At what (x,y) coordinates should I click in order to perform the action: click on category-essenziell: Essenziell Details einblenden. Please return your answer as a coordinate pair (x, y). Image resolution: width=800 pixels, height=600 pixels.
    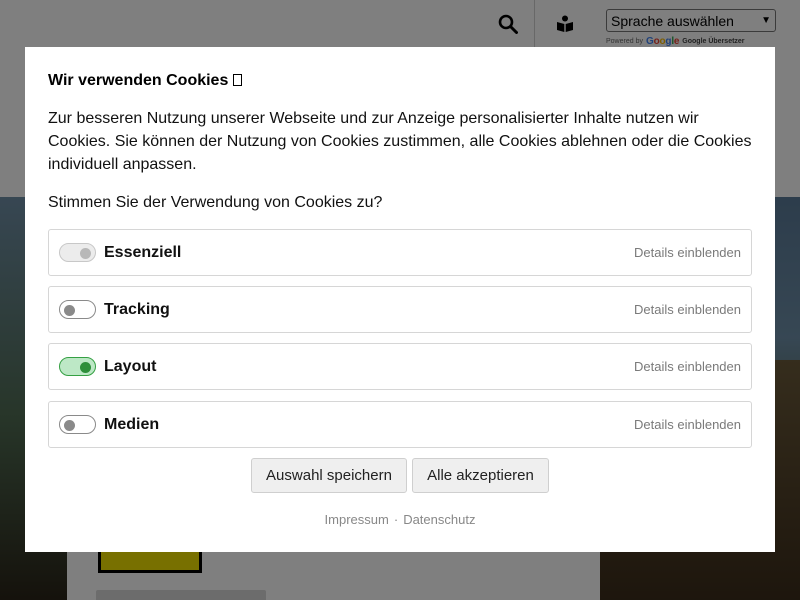
    Looking at the image, I should click on (400, 252).